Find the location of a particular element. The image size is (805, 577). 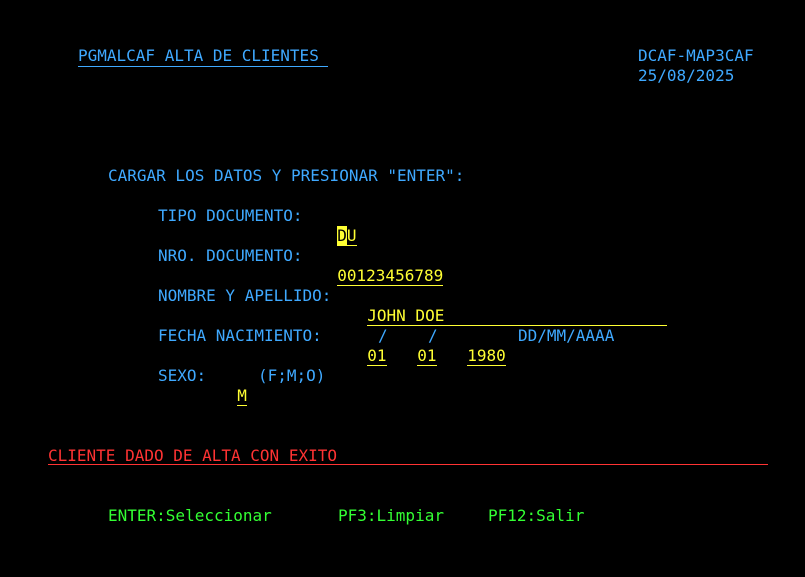

sexo-options-hint: (F;M;O) is located at coordinates (292, 375).